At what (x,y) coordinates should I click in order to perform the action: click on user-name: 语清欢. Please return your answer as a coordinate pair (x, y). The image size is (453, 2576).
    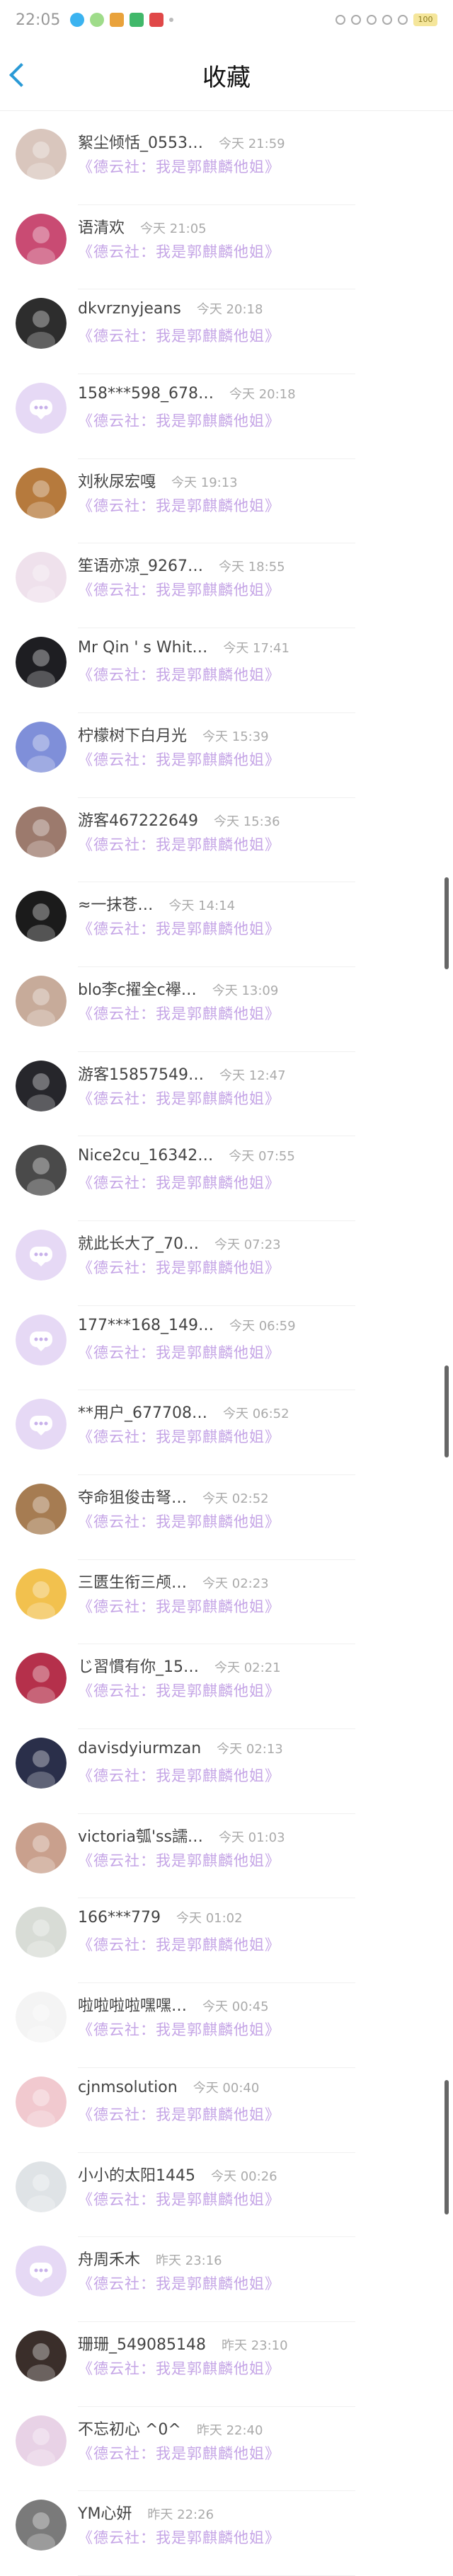
    Looking at the image, I should click on (101, 226).